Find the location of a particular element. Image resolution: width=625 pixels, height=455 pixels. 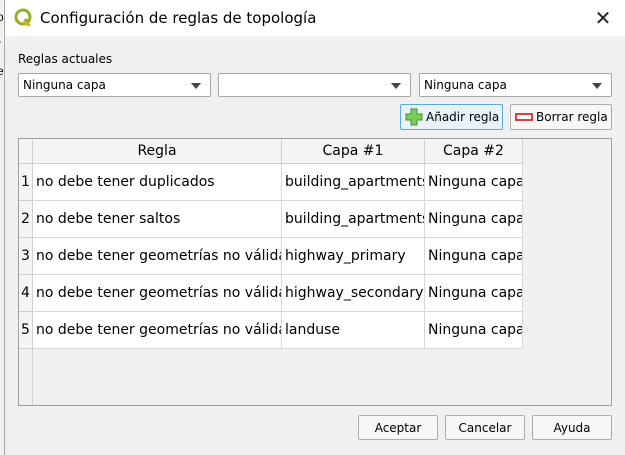

row-number: 5 is located at coordinates (26, 330).